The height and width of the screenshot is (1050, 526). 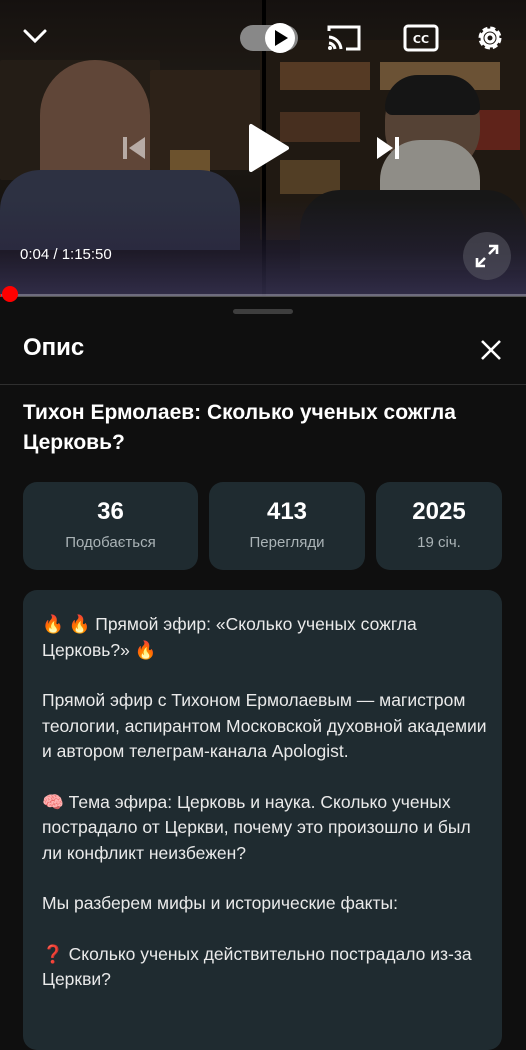 I want to click on captions-icon: CC, so click(x=421, y=38).